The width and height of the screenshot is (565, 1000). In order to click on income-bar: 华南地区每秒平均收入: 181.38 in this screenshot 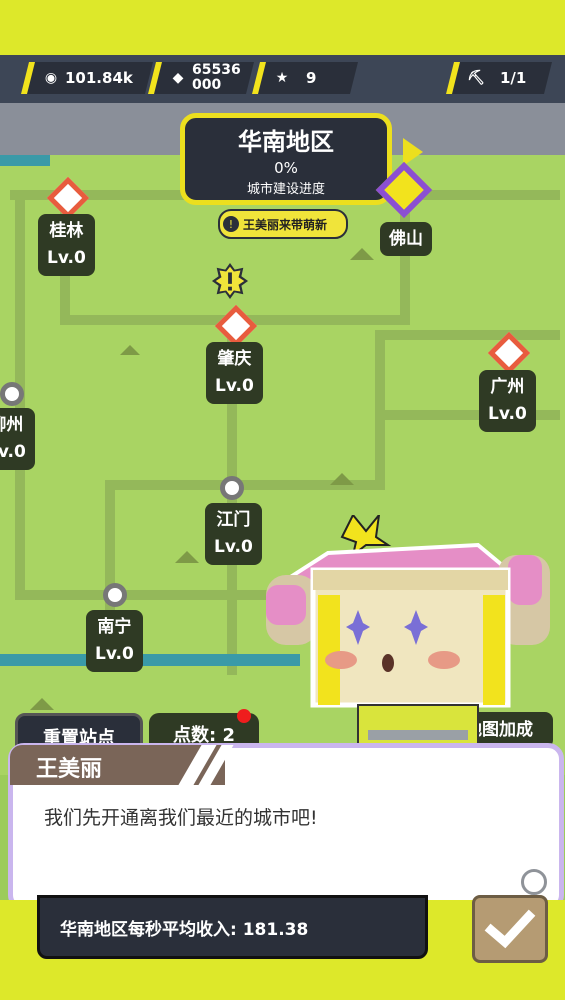, I will do `click(232, 927)`.